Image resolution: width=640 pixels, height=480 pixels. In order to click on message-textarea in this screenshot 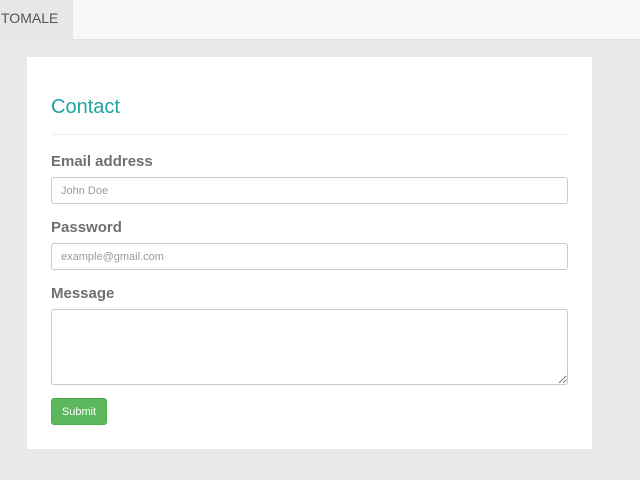, I will do `click(309, 347)`.